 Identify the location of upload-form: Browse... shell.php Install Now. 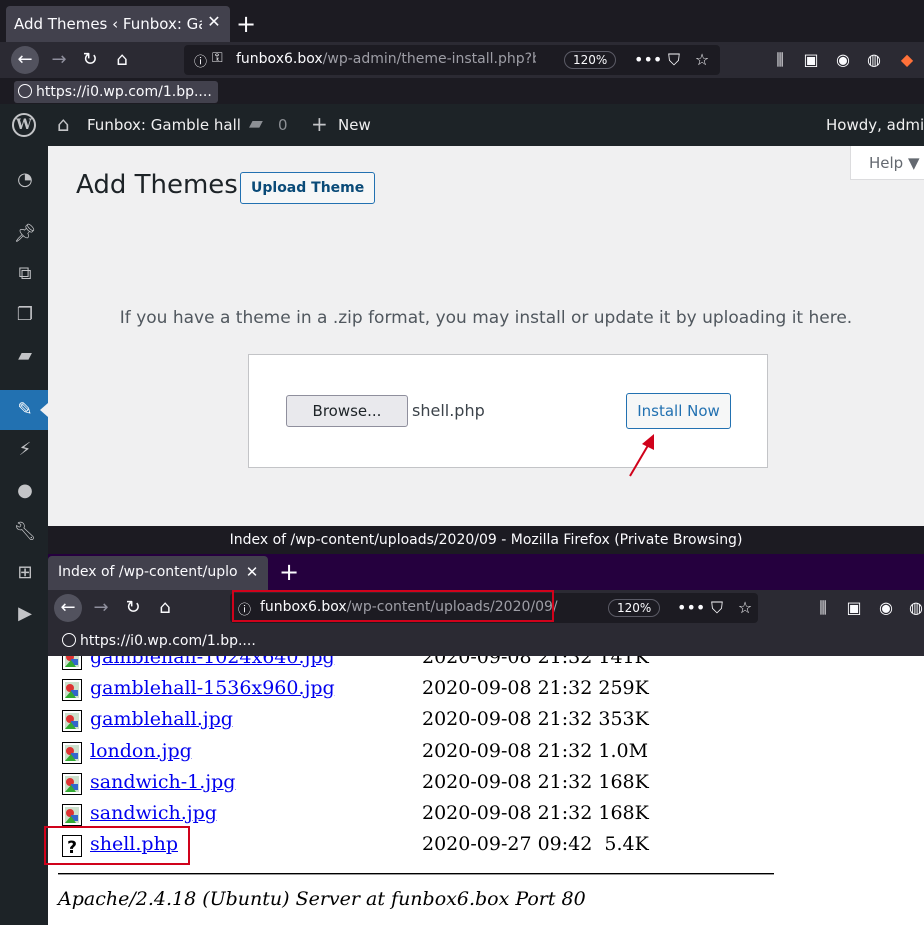
(508, 411).